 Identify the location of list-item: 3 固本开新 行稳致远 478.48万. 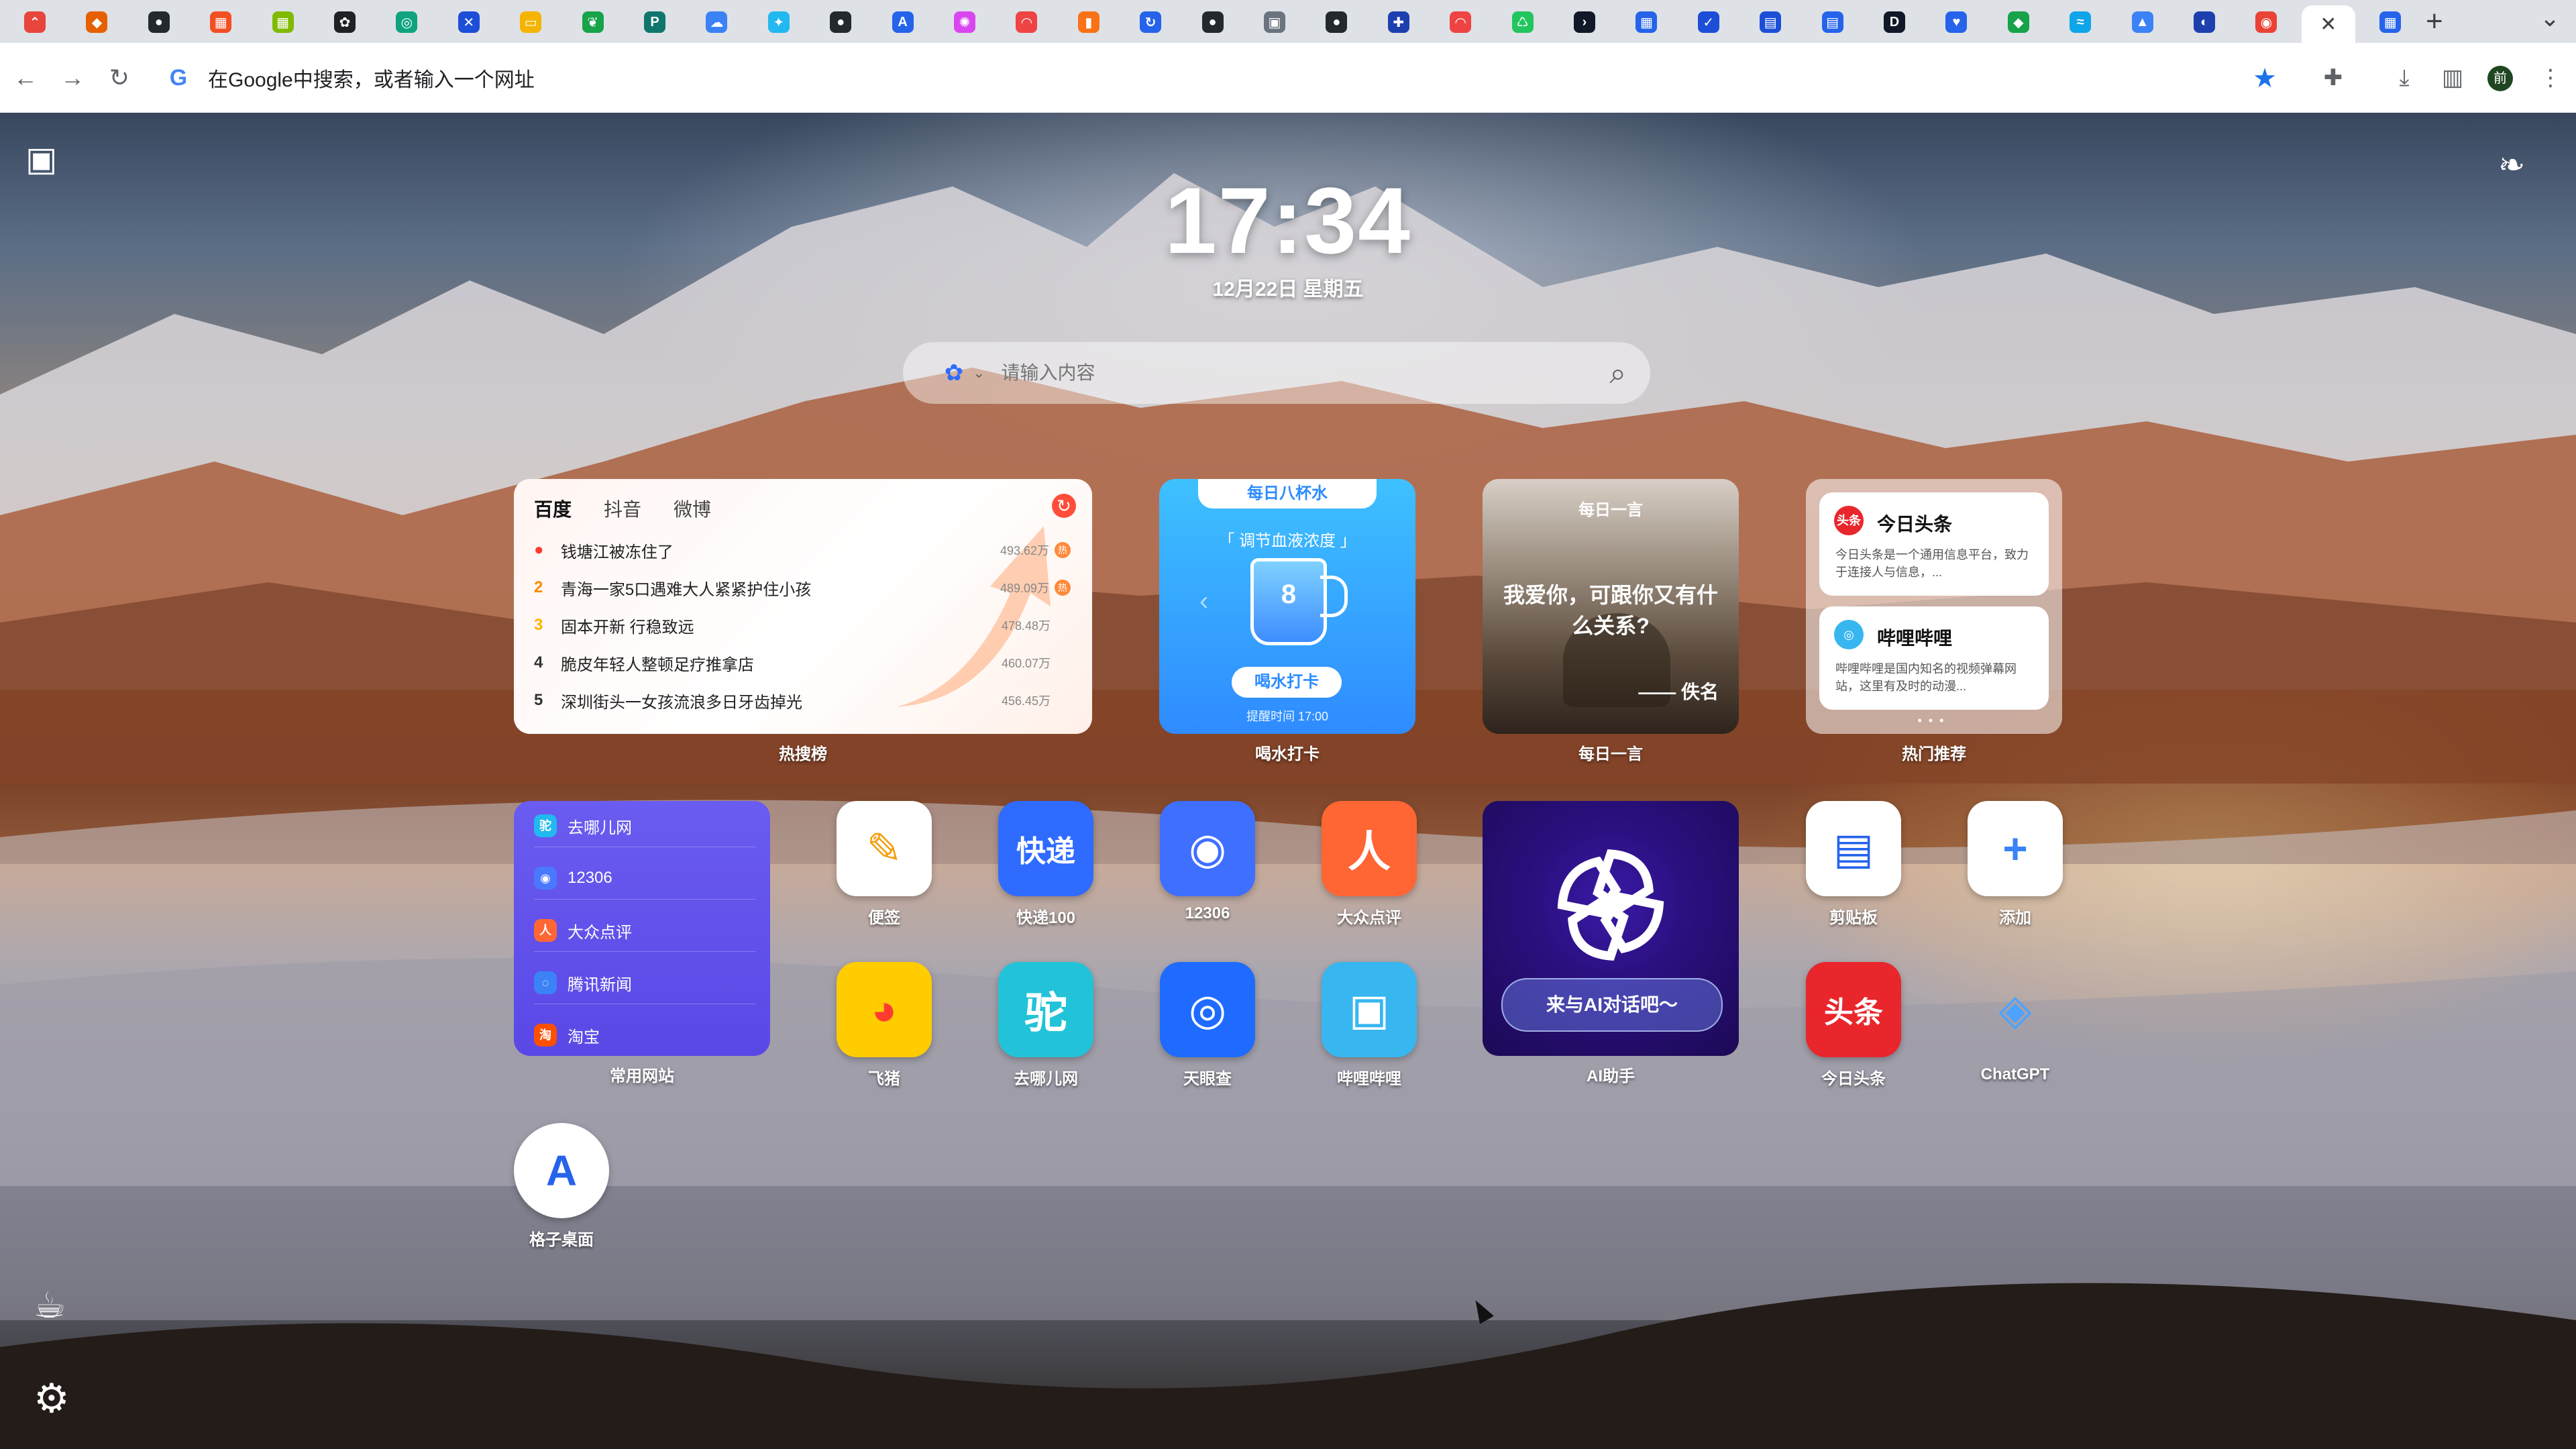
(802, 625).